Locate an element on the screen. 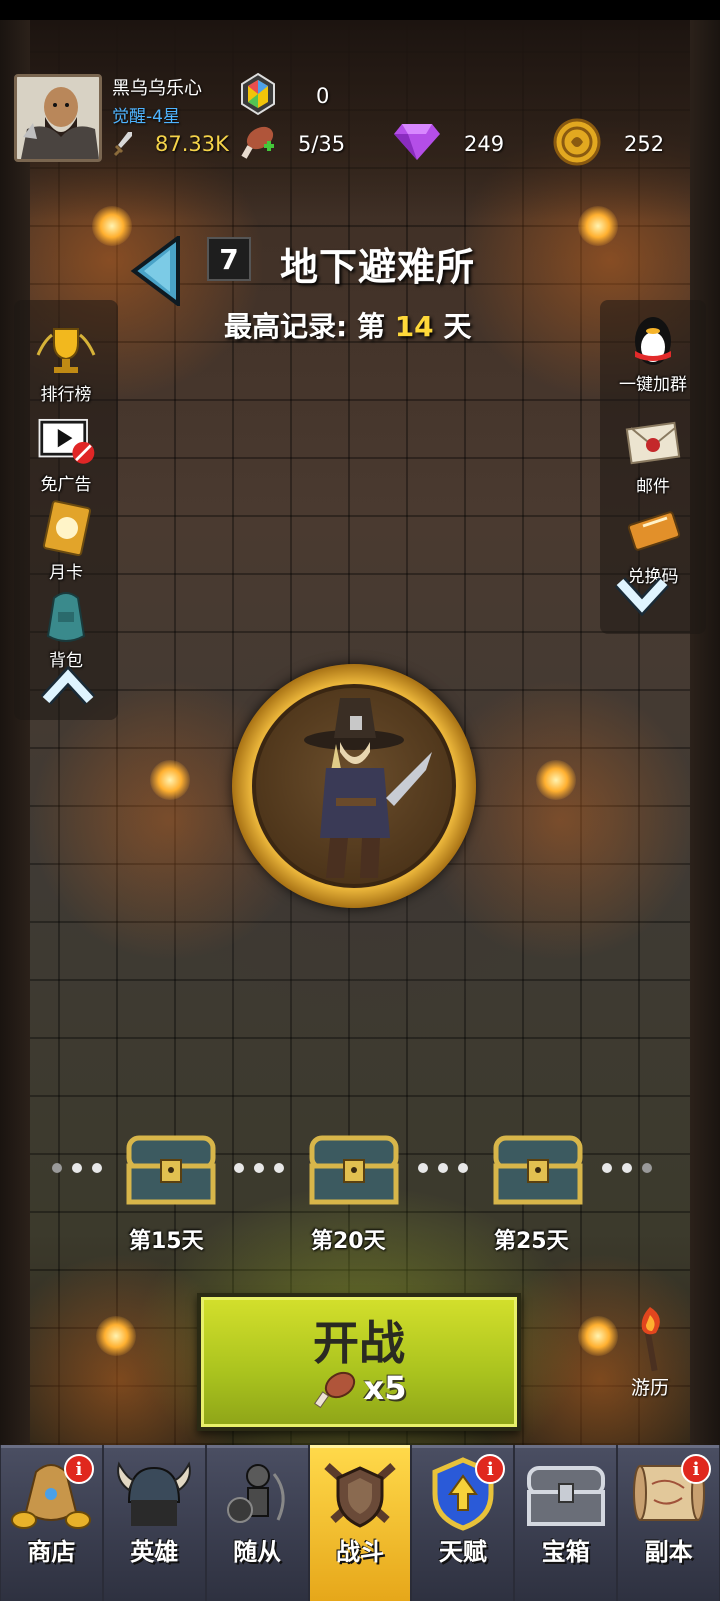 This screenshot has height=1601, width=720. hero-portrait is located at coordinates (354, 786).